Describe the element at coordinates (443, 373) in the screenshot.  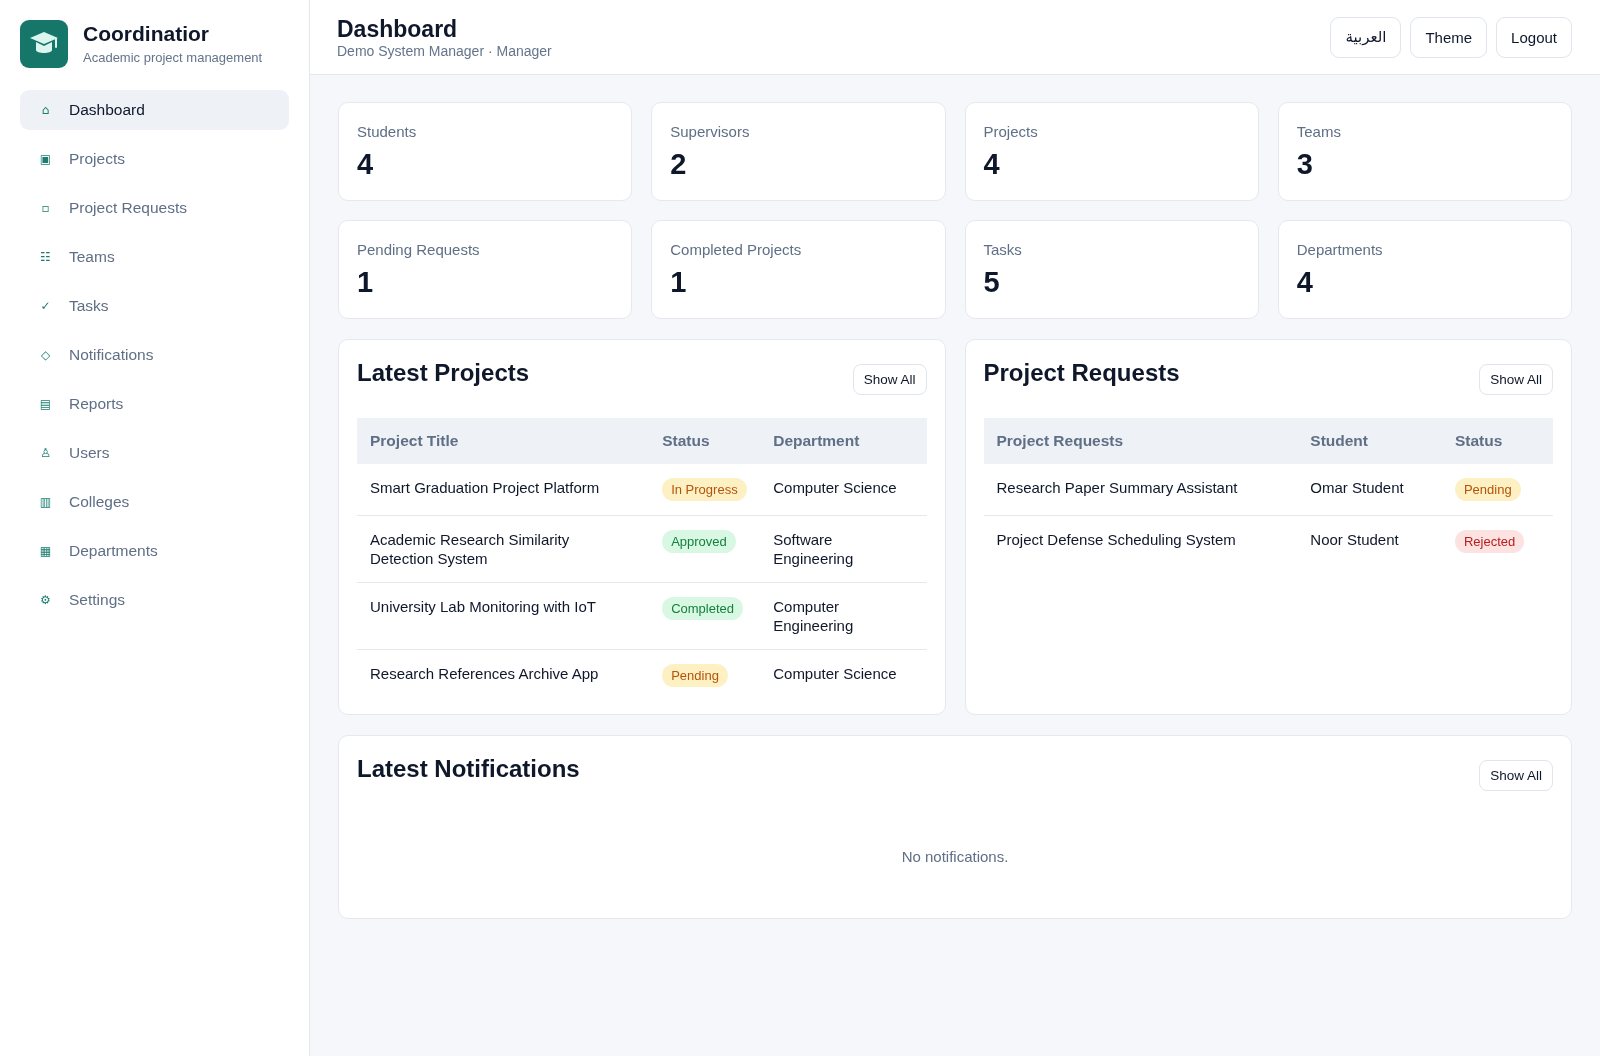
I see `panel-title: Latest Projects` at that location.